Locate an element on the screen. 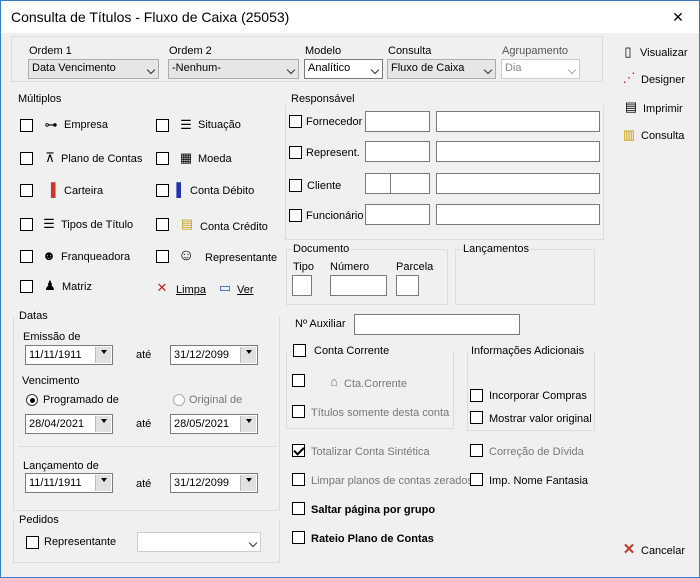 This screenshot has height=578, width=700. emissao-ate-date: 31/12/2099 is located at coordinates (214, 355).